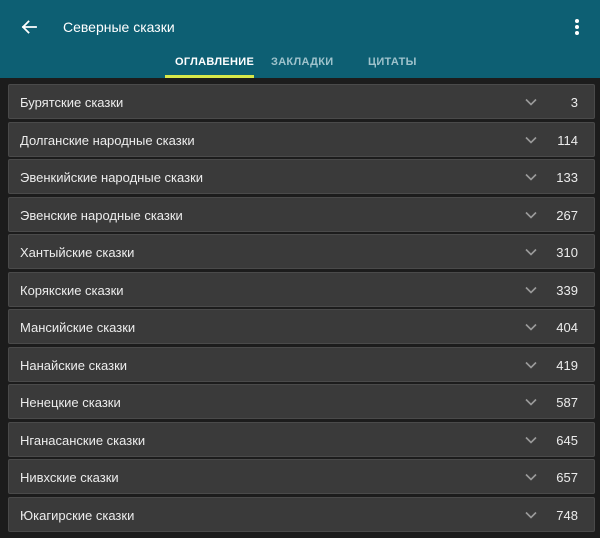 This screenshot has height=538, width=600. What do you see at coordinates (301, 364) in the screenshot?
I see `toc-item: Нанайские сказки 419` at bounding box center [301, 364].